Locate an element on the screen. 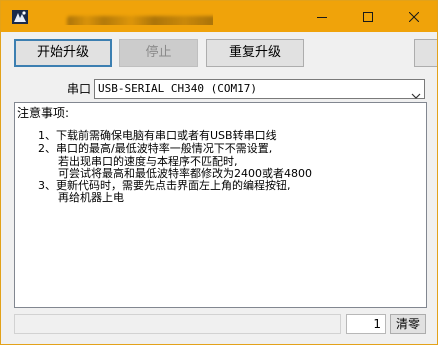  app-logo-icon is located at coordinates (20, 17).